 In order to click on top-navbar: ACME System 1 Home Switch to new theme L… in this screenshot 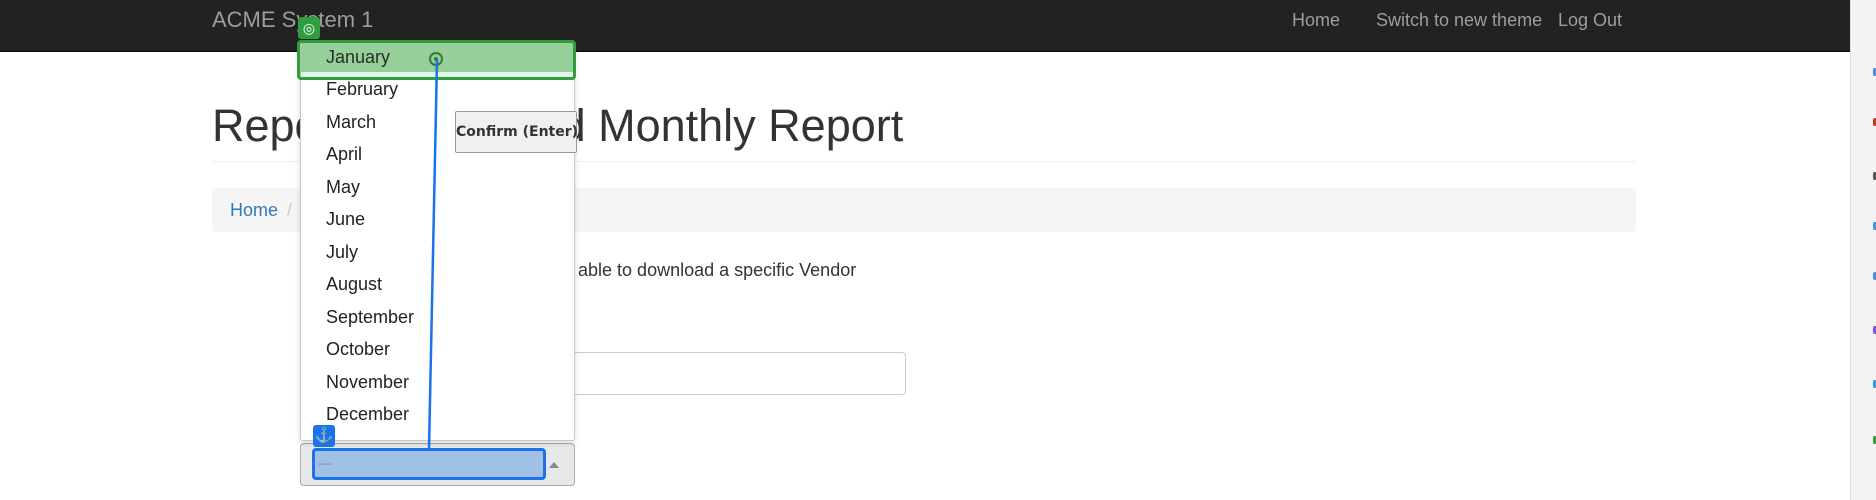, I will do `click(925, 26)`.